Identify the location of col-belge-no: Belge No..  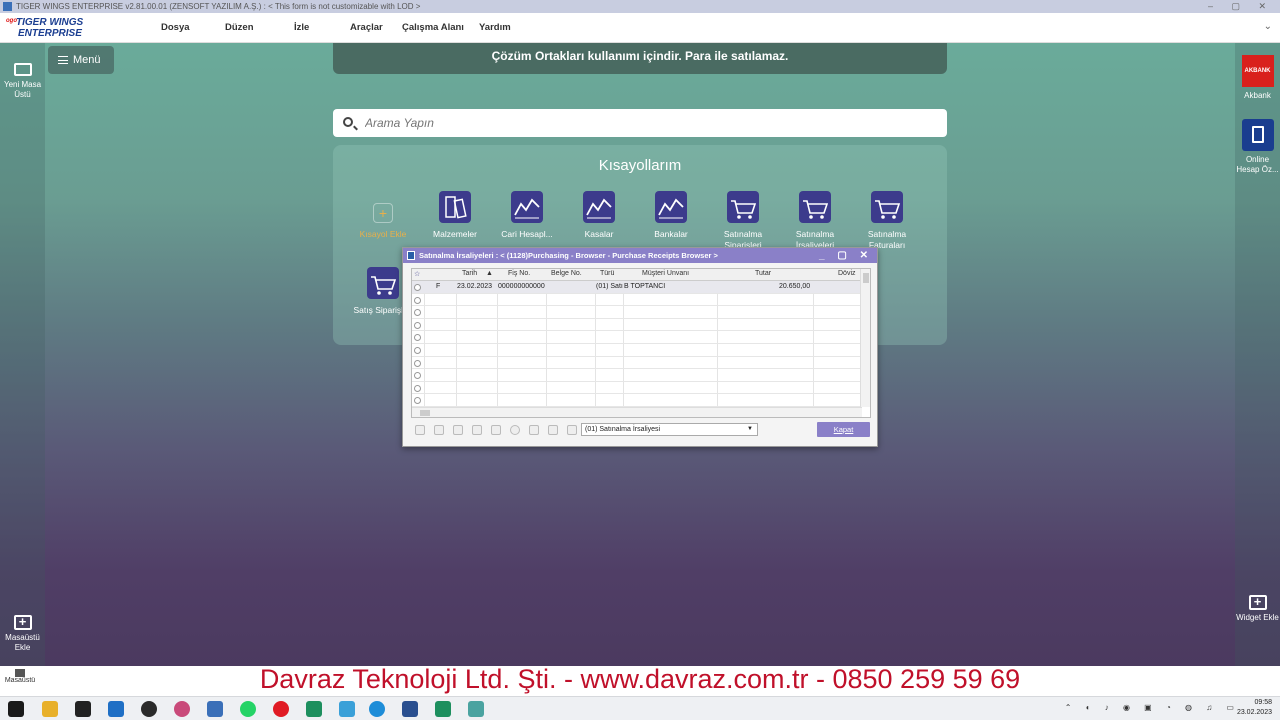
(566, 273).